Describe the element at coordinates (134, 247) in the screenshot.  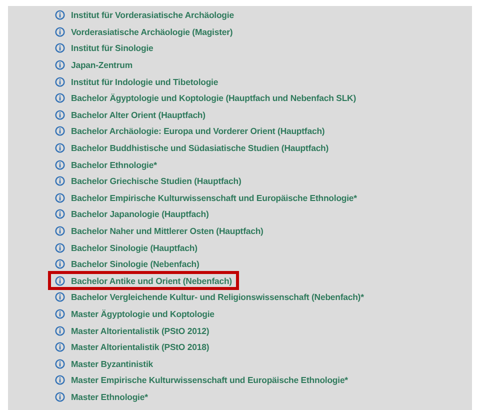
I see `program-link: Bachelor Sinologie (Hauptfach)` at that location.